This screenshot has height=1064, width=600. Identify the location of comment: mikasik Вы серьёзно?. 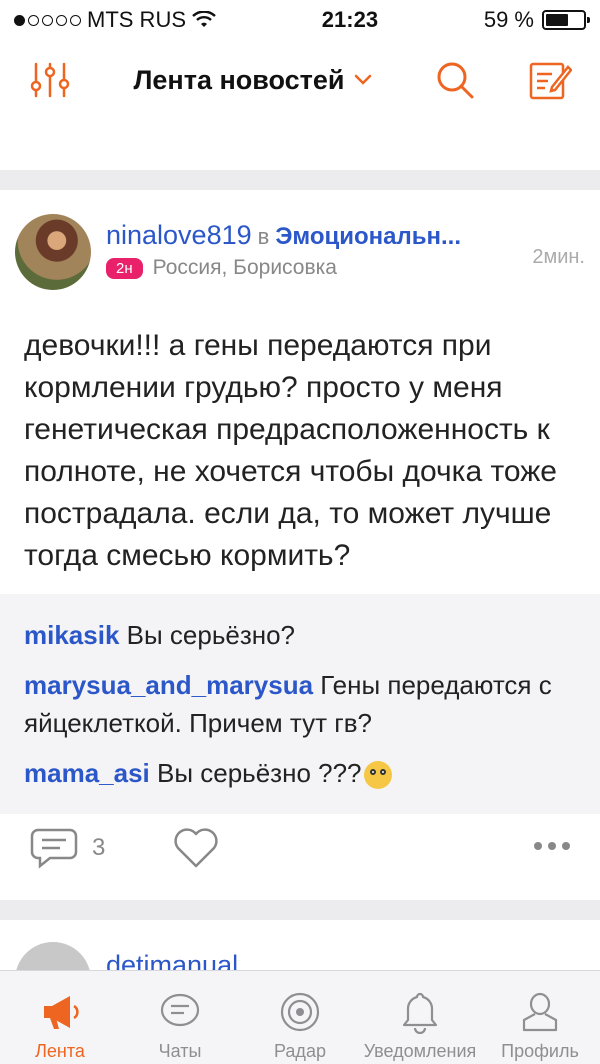
(159, 635).